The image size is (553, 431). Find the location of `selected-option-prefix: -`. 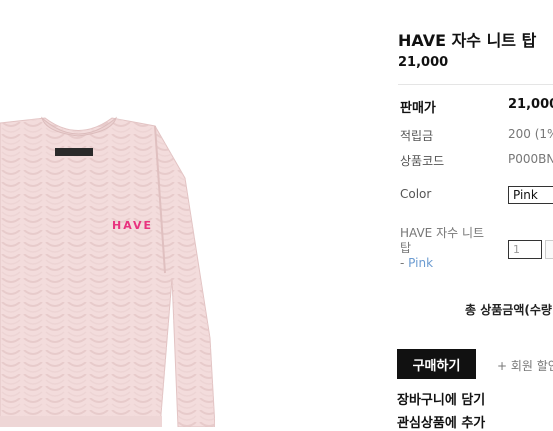

selected-option-prefix: - is located at coordinates (404, 263).